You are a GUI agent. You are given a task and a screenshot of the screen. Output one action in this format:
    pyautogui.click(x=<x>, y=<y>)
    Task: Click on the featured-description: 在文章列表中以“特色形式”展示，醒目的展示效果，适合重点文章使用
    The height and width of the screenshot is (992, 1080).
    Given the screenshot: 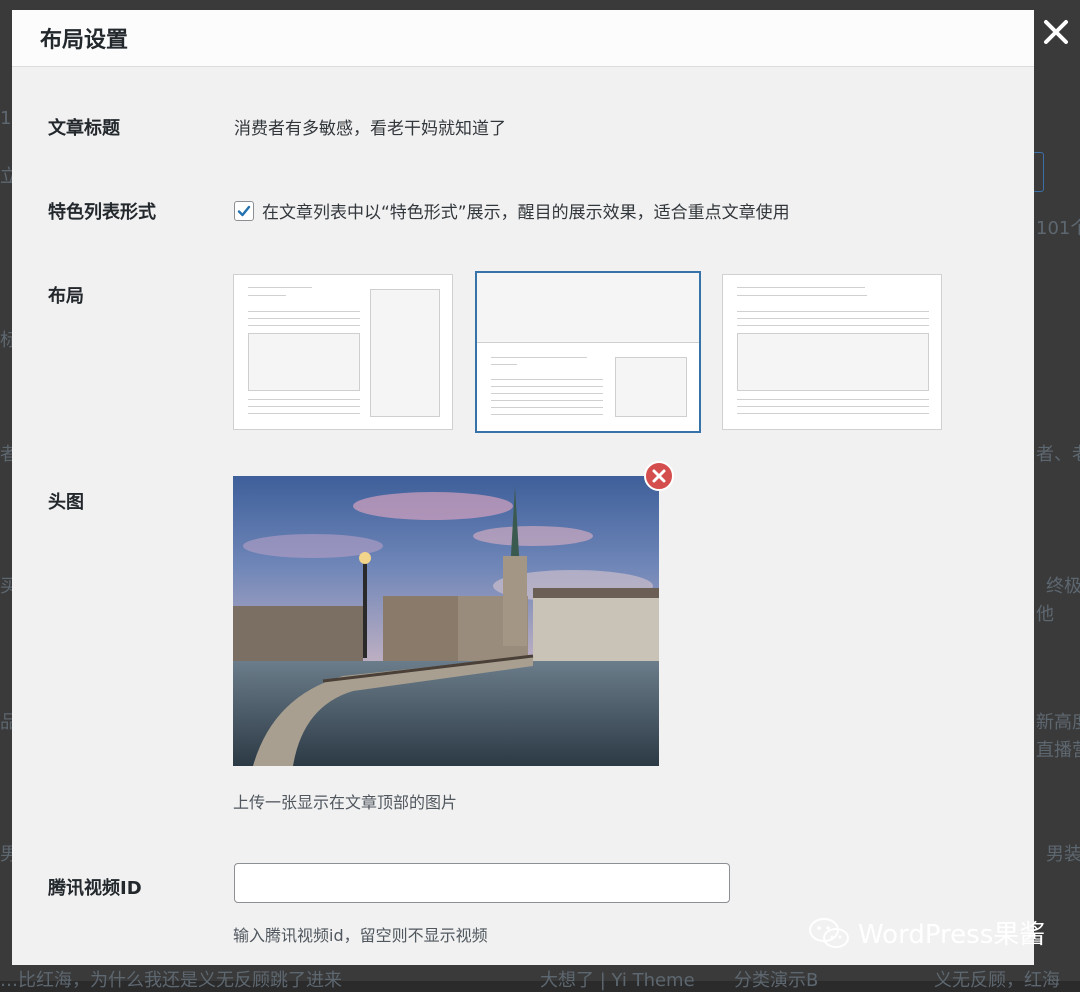 What is the action you would take?
    pyautogui.click(x=526, y=213)
    